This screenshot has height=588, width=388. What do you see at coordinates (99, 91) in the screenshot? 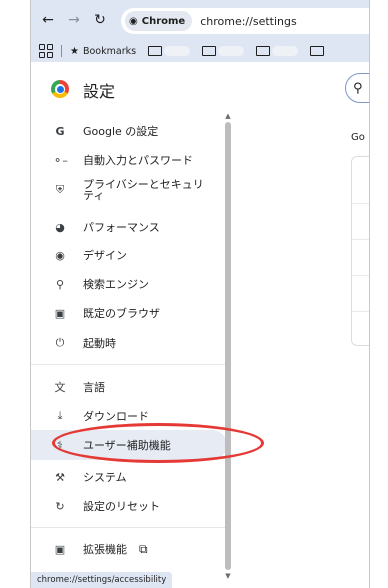
I see `page-title: 設定` at bounding box center [99, 91].